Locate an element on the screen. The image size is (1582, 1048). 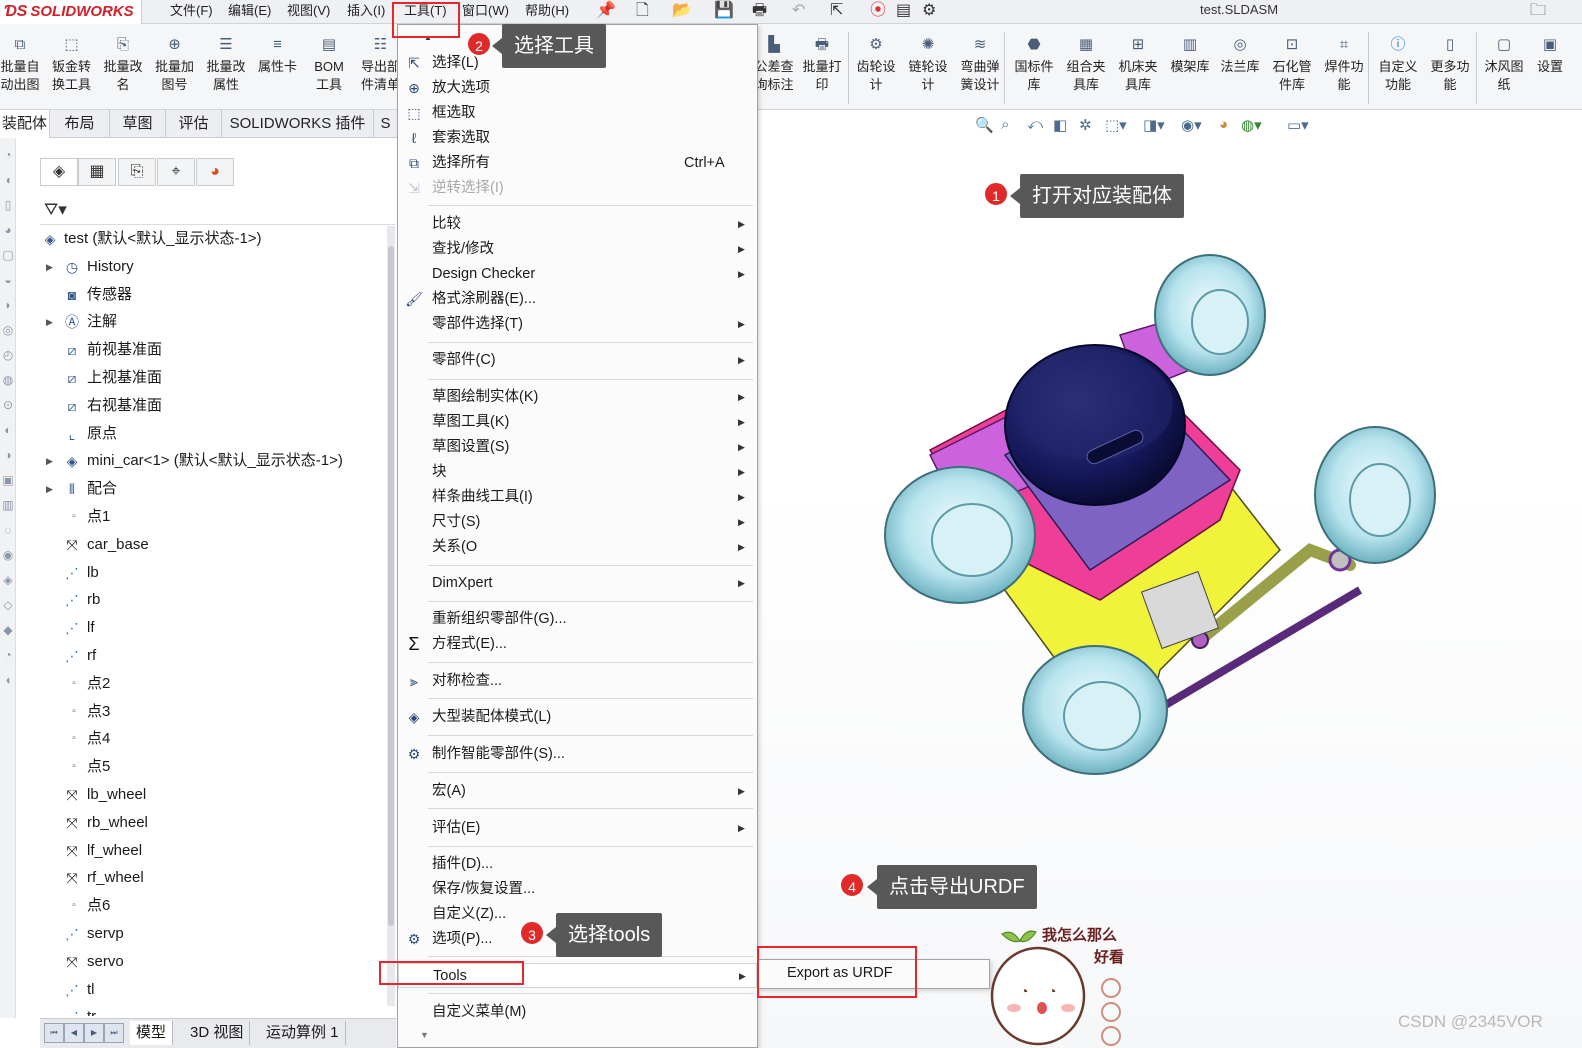
display-style-icon: ◨▾ is located at coordinates (1154, 125).